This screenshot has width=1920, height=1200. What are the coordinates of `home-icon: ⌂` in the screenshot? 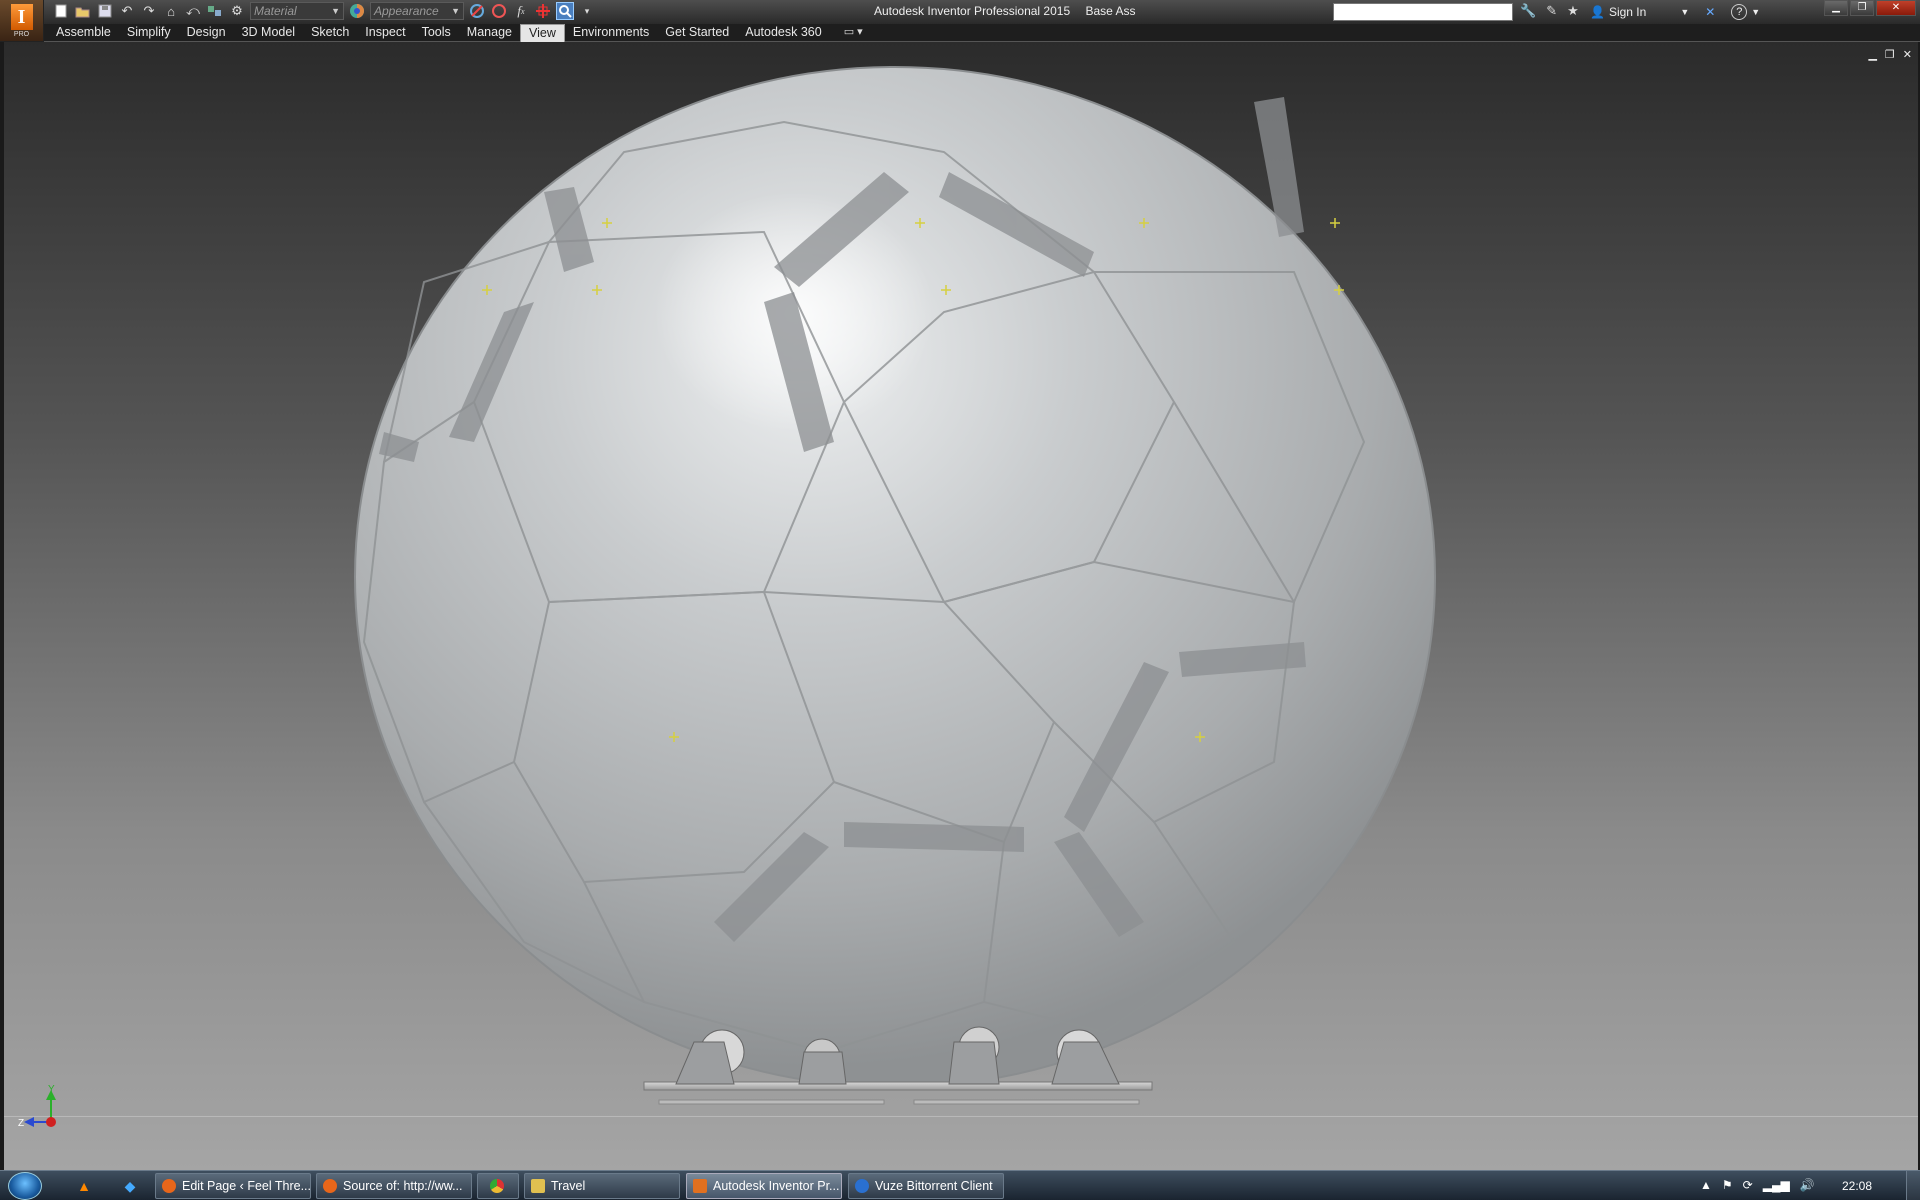 It's located at (171, 11).